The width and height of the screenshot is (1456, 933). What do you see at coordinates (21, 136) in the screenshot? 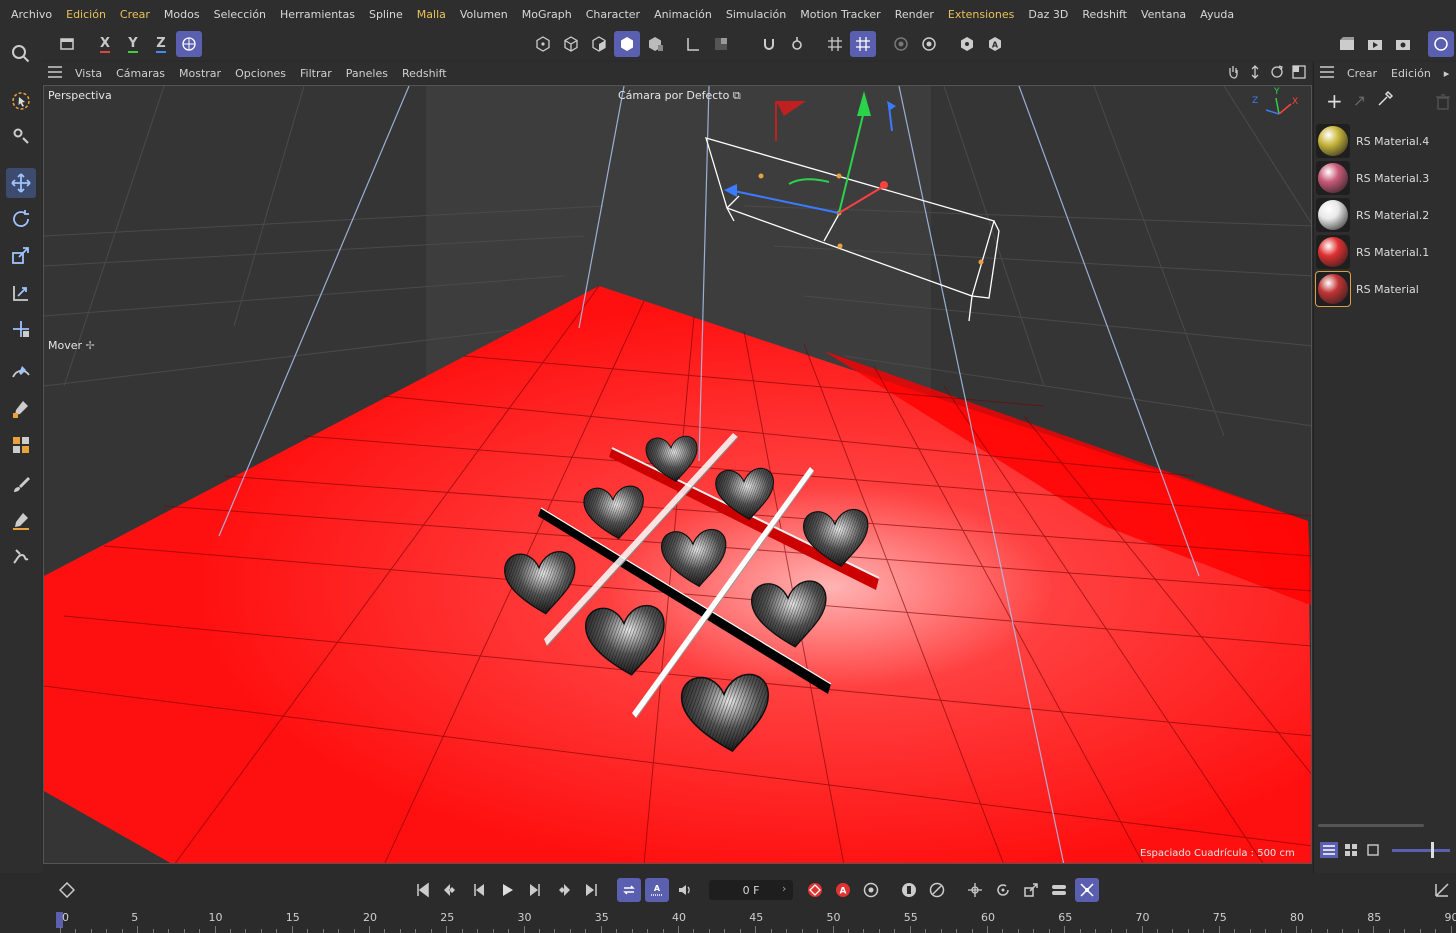
I see `tweak-tool-icon` at bounding box center [21, 136].